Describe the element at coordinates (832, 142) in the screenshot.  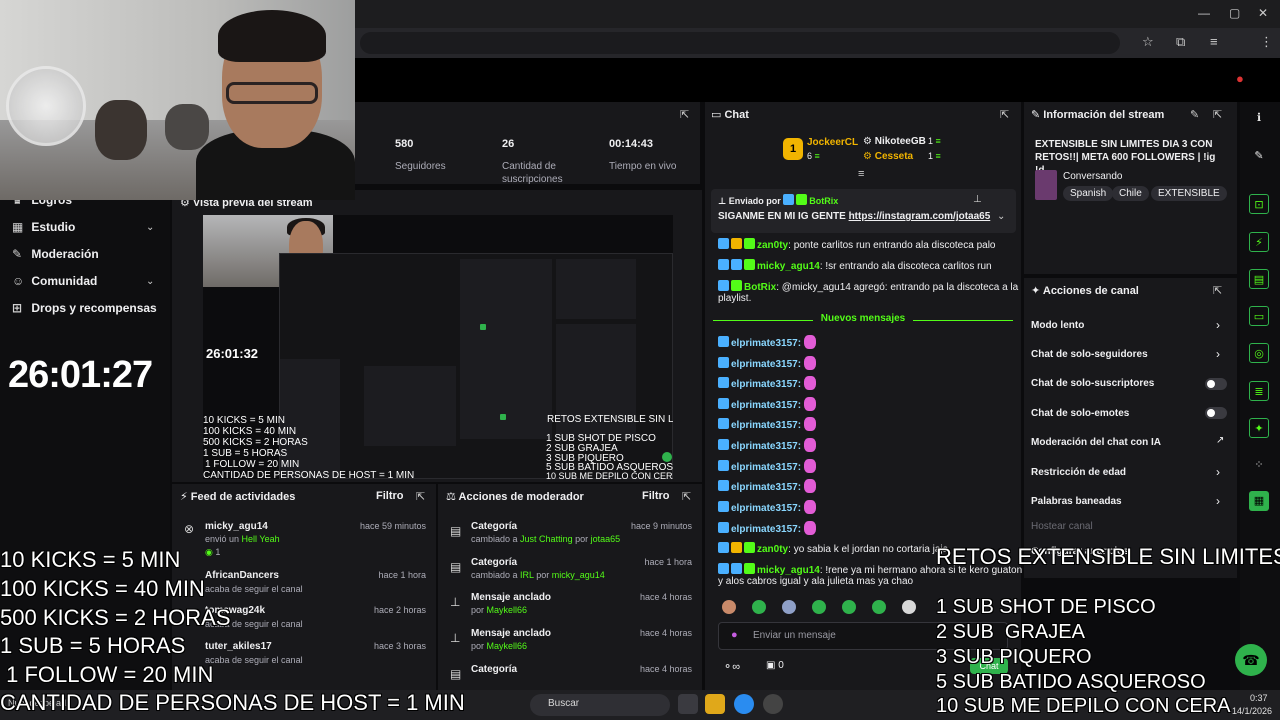
I see `leader-name: JockeerCL` at that location.